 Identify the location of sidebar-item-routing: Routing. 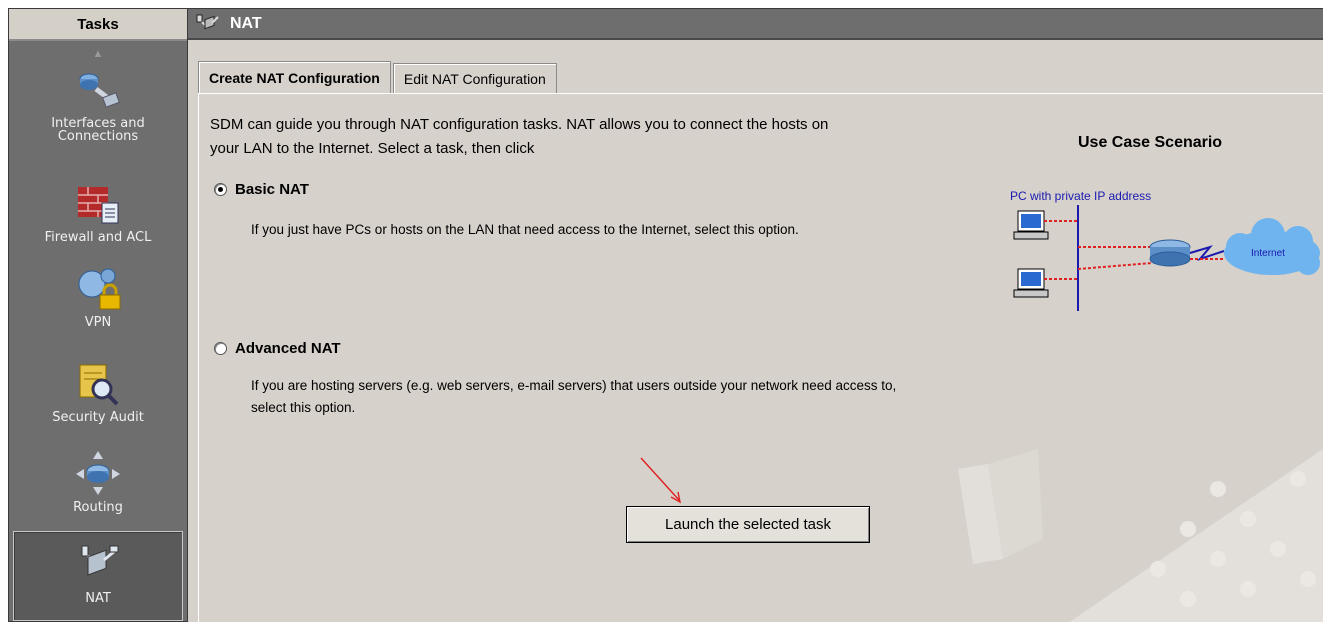
(98, 489).